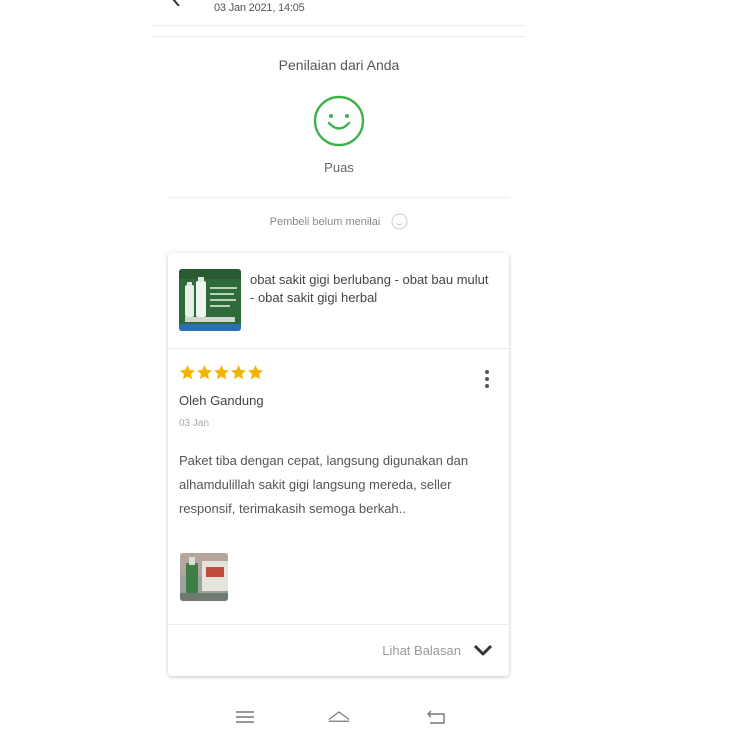  I want to click on review-date: 03 Jan, so click(194, 423).